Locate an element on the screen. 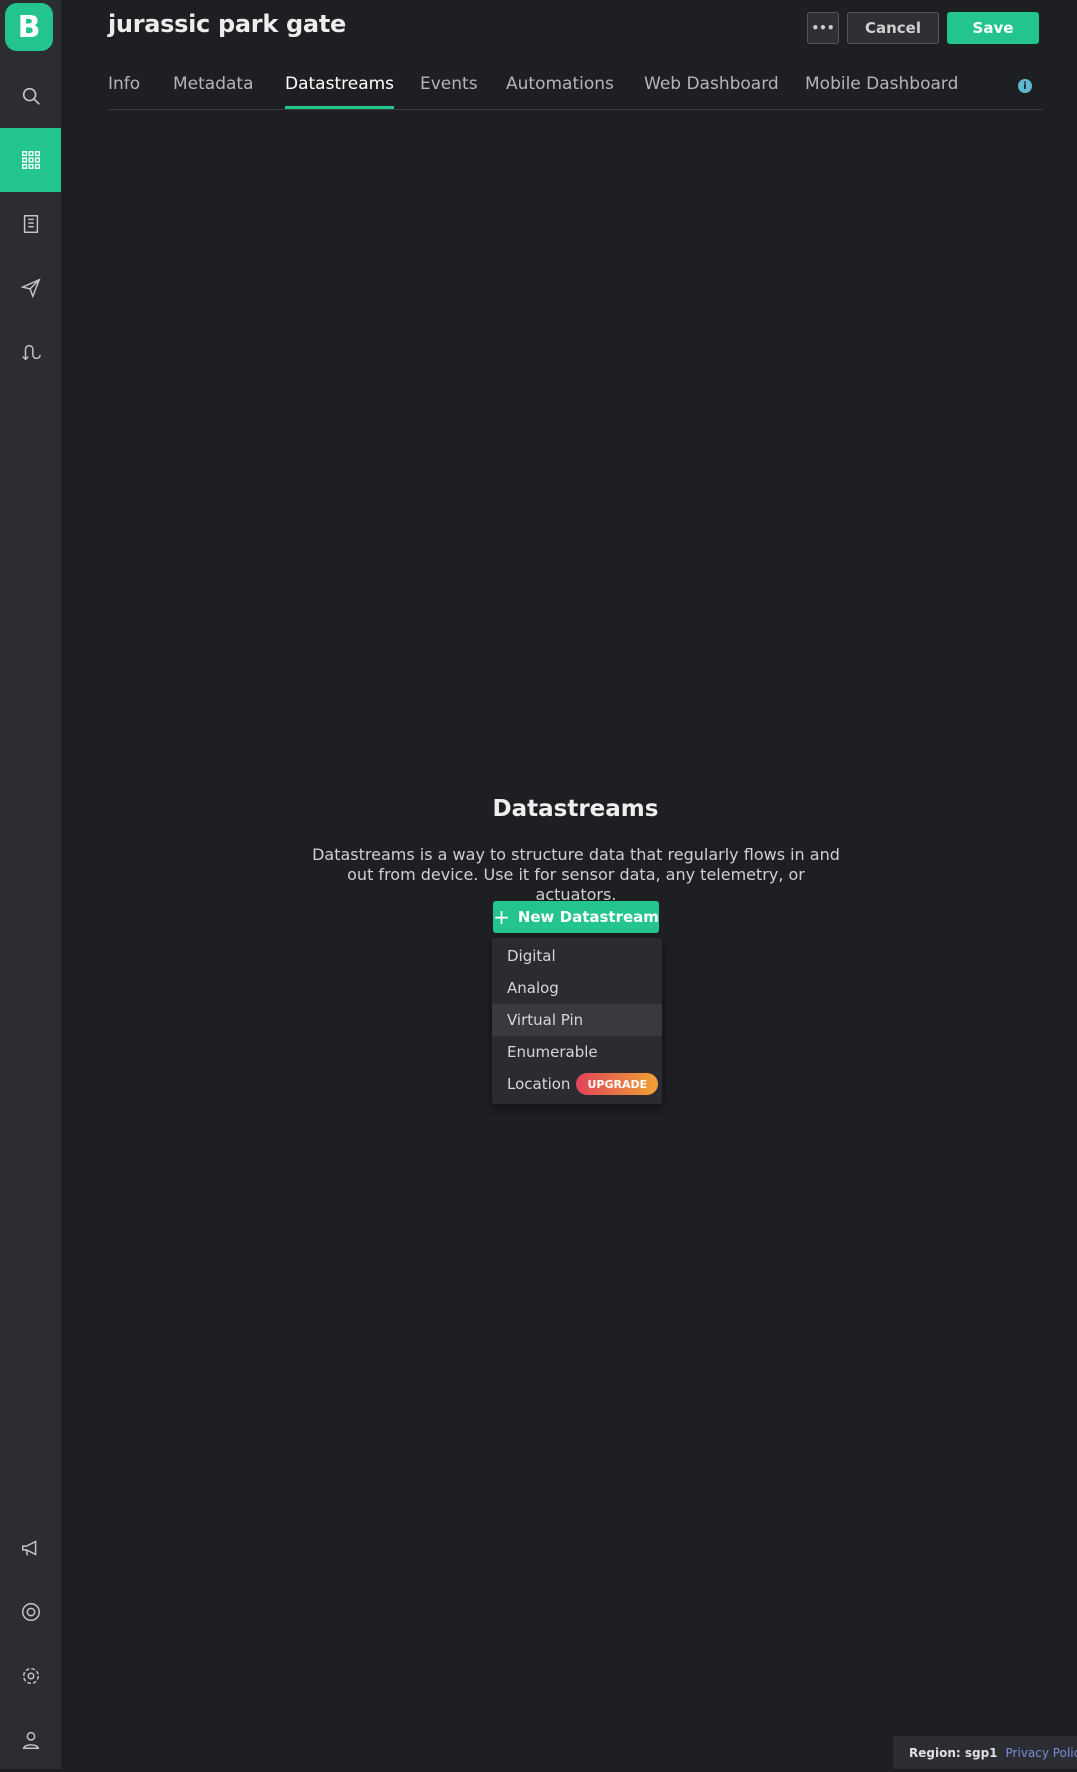 The height and width of the screenshot is (1772, 1077). sidebar-item-settings is located at coordinates (30, 1676).